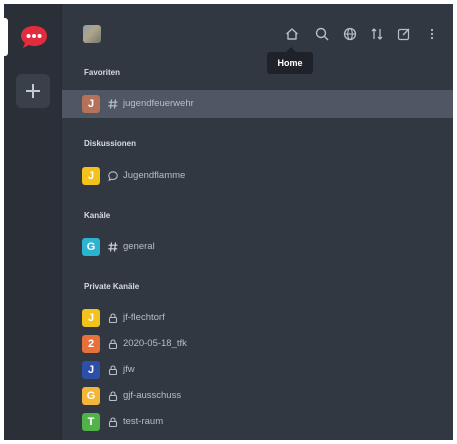 The image size is (457, 444). I want to click on room-name: test-raum, so click(143, 421).